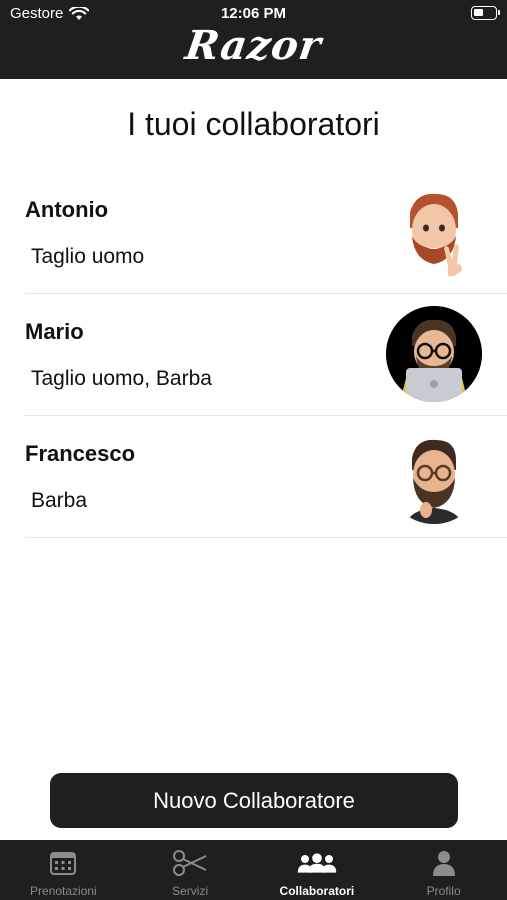 Image resolution: width=507 pixels, height=900 pixels. I want to click on new-collaborator-button: Nuovo Collaboratore, so click(254, 800).